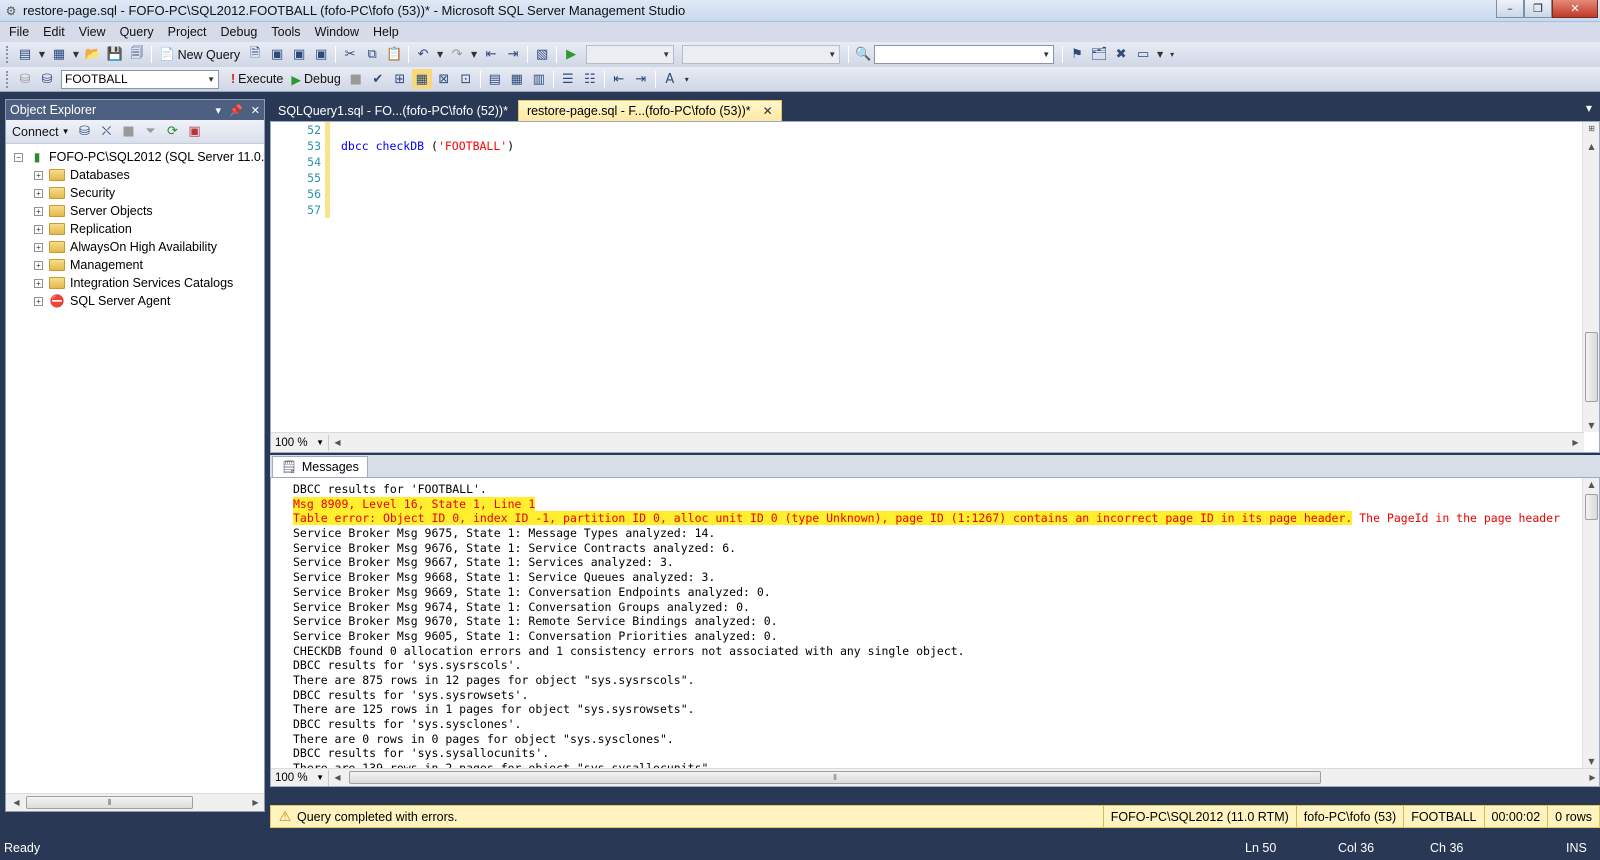 The width and height of the screenshot is (1600, 860). What do you see at coordinates (140, 79) in the screenshot?
I see `available-databases-combo: FOOTBALL ▼` at bounding box center [140, 79].